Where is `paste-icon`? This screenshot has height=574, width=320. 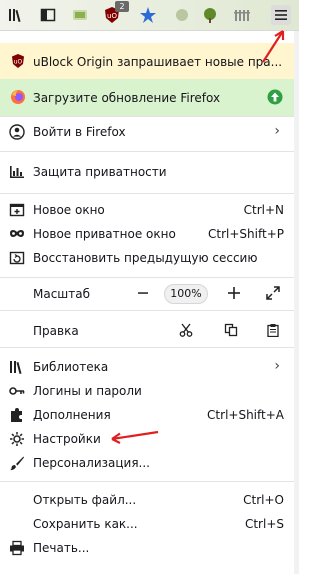 paste-icon is located at coordinates (273, 330).